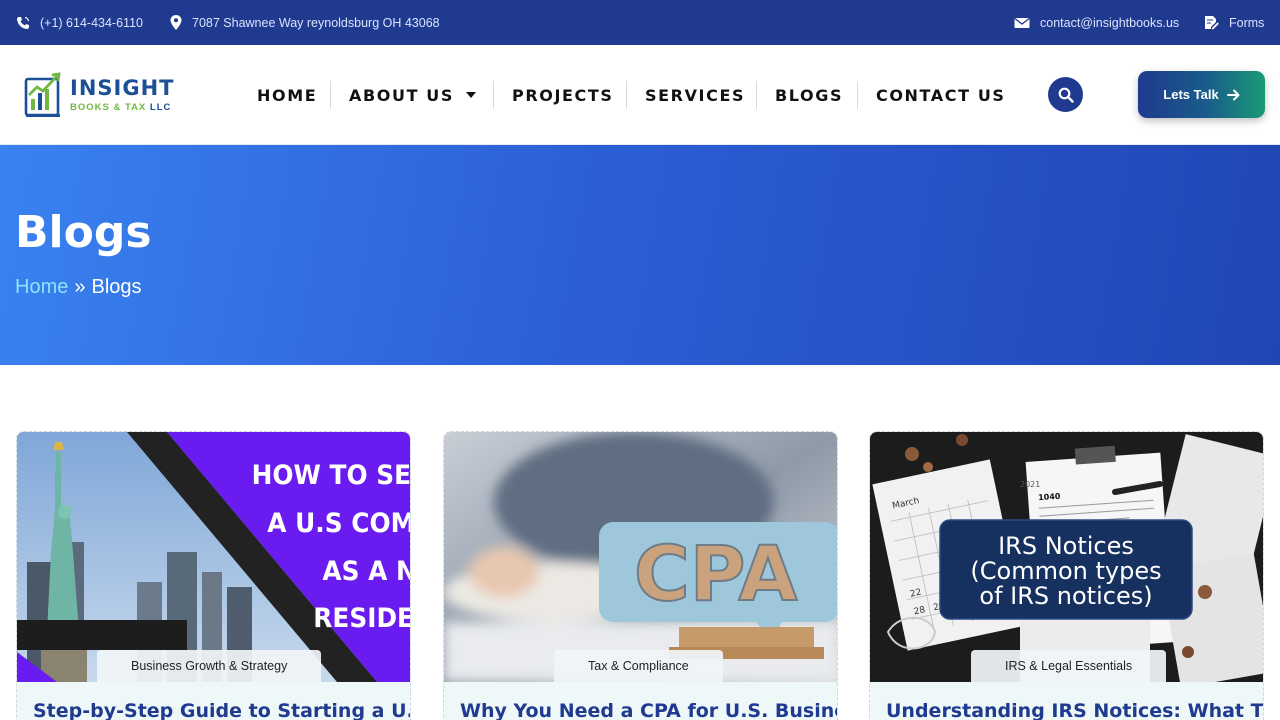  I want to click on logo-tagline: BOOKS & TAX LLC, so click(122, 108).